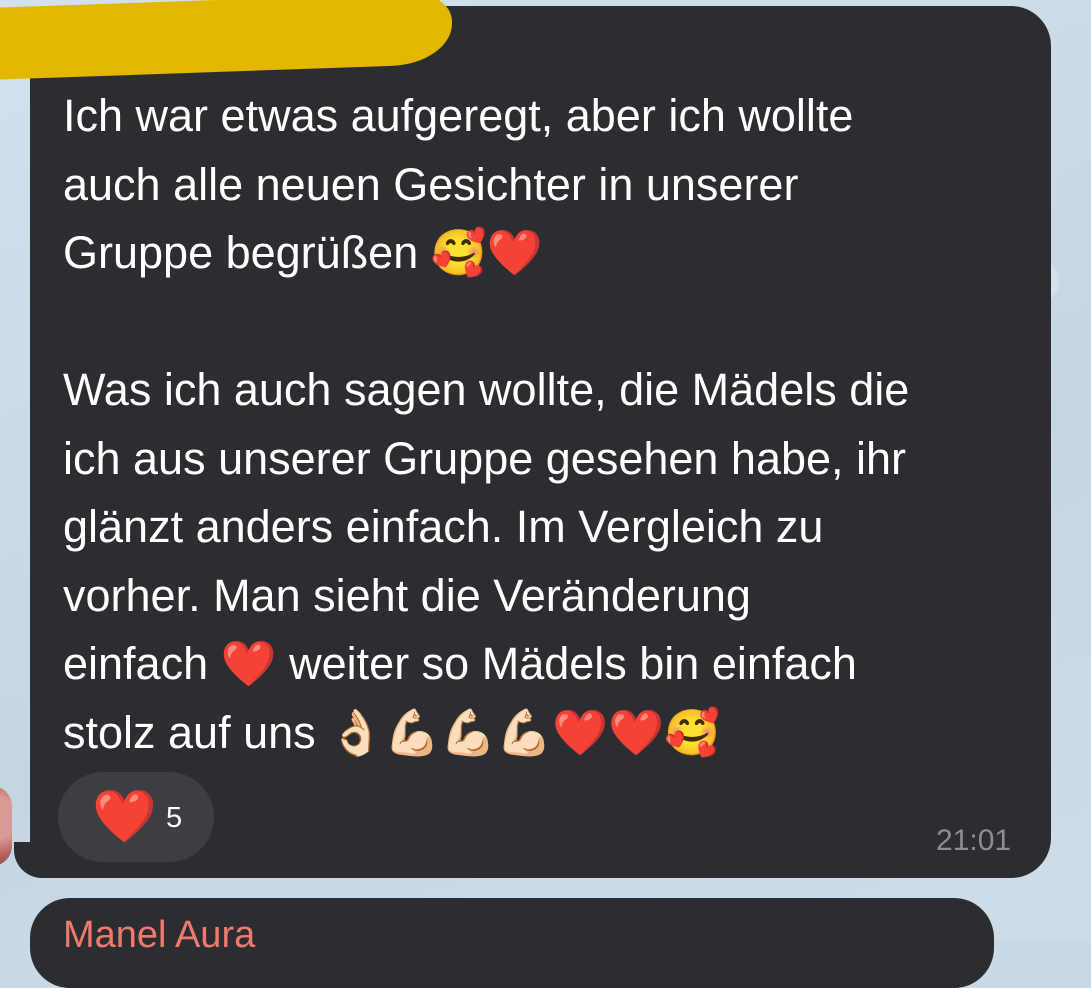 The image size is (1091, 988). Describe the element at coordinates (124, 817) in the screenshot. I see `heart-icon: ❤️` at that location.